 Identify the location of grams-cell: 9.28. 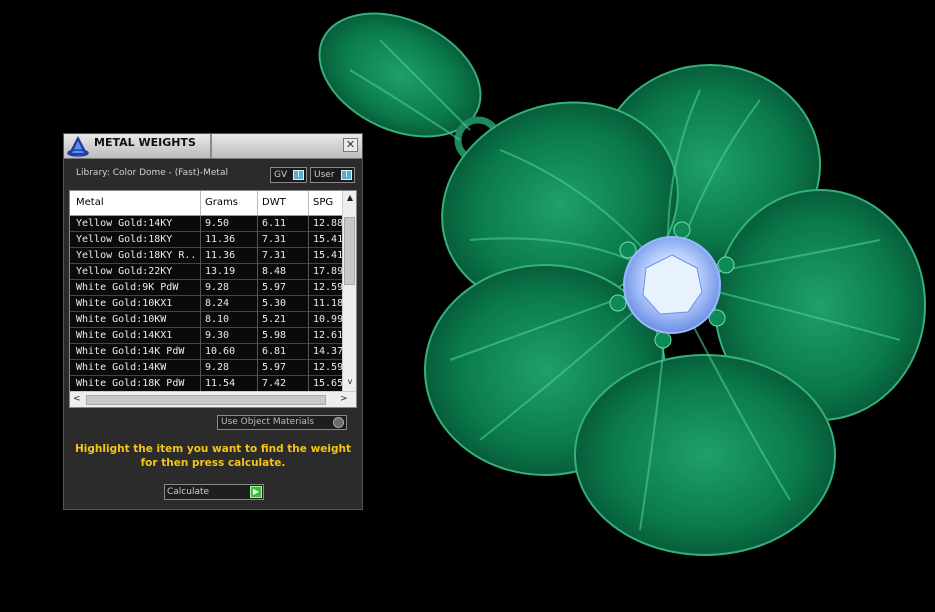
(217, 367).